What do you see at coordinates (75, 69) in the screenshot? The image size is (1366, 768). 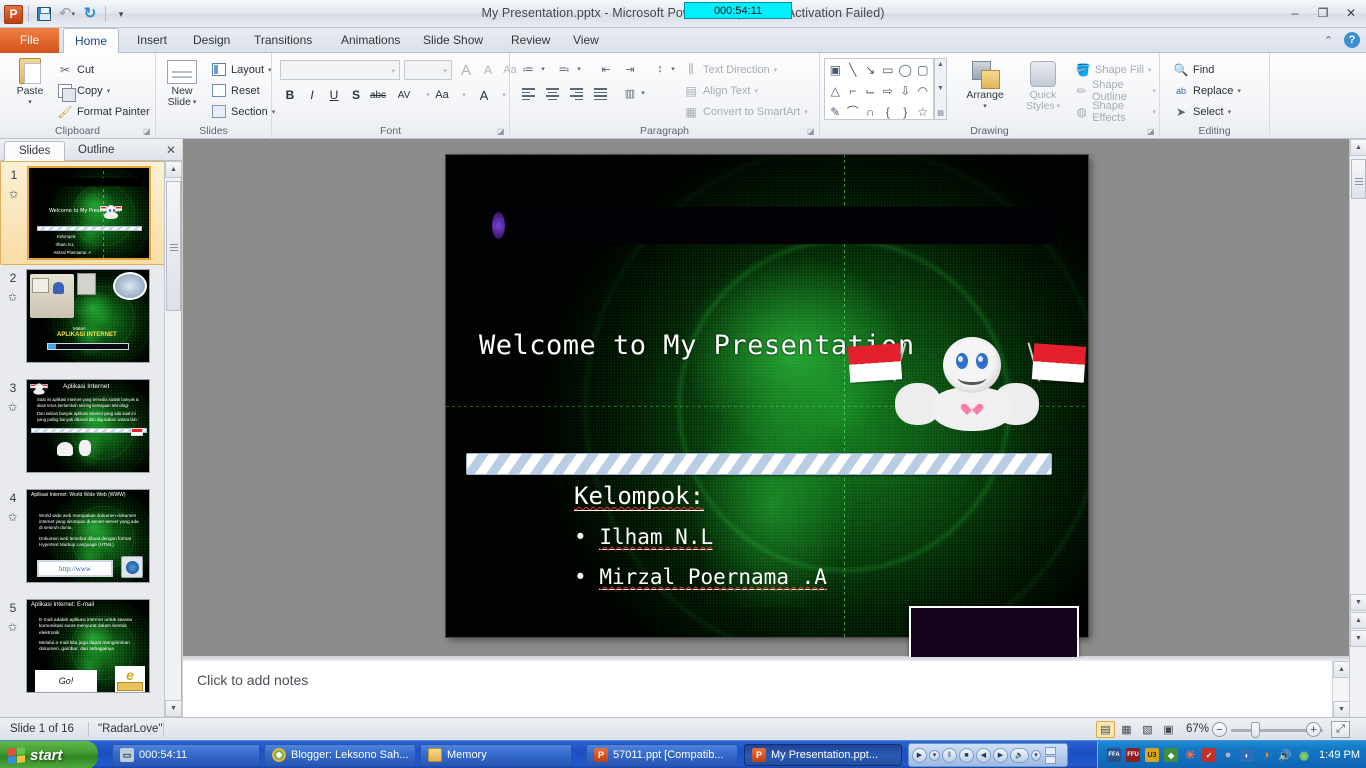 I see `cut-button: ✂ Cut` at bounding box center [75, 69].